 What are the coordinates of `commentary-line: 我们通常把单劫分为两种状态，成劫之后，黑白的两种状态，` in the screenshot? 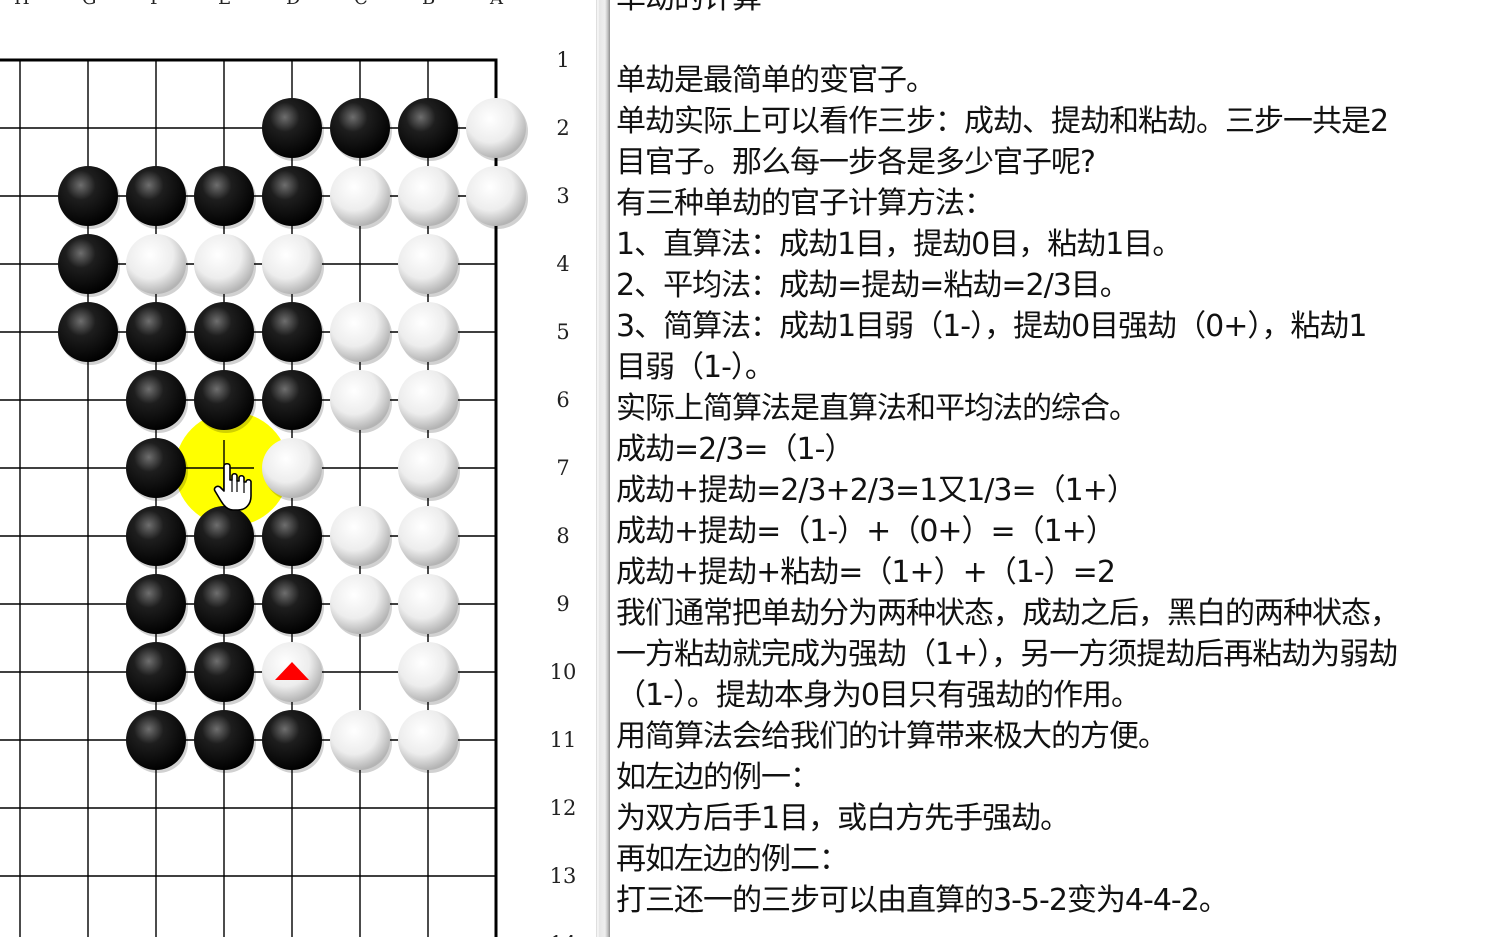 It's located at (1008, 613).